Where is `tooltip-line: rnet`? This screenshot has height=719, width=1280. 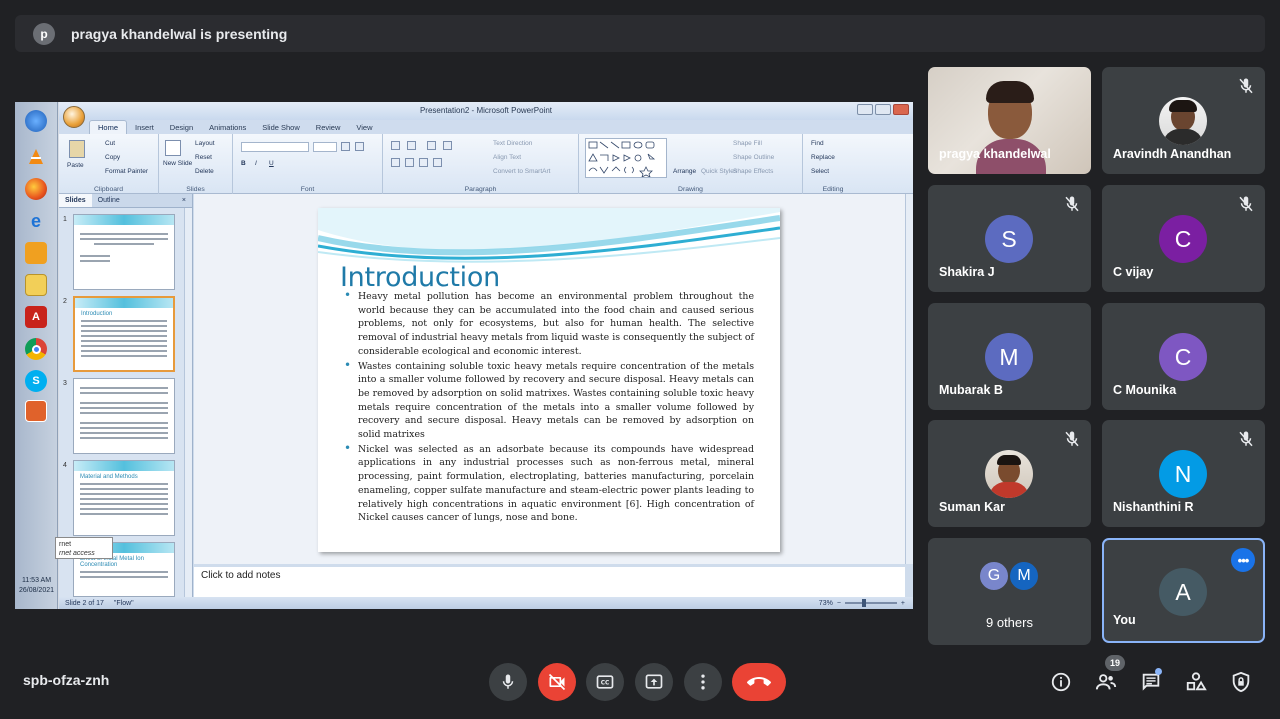 tooltip-line: rnet is located at coordinates (65, 544).